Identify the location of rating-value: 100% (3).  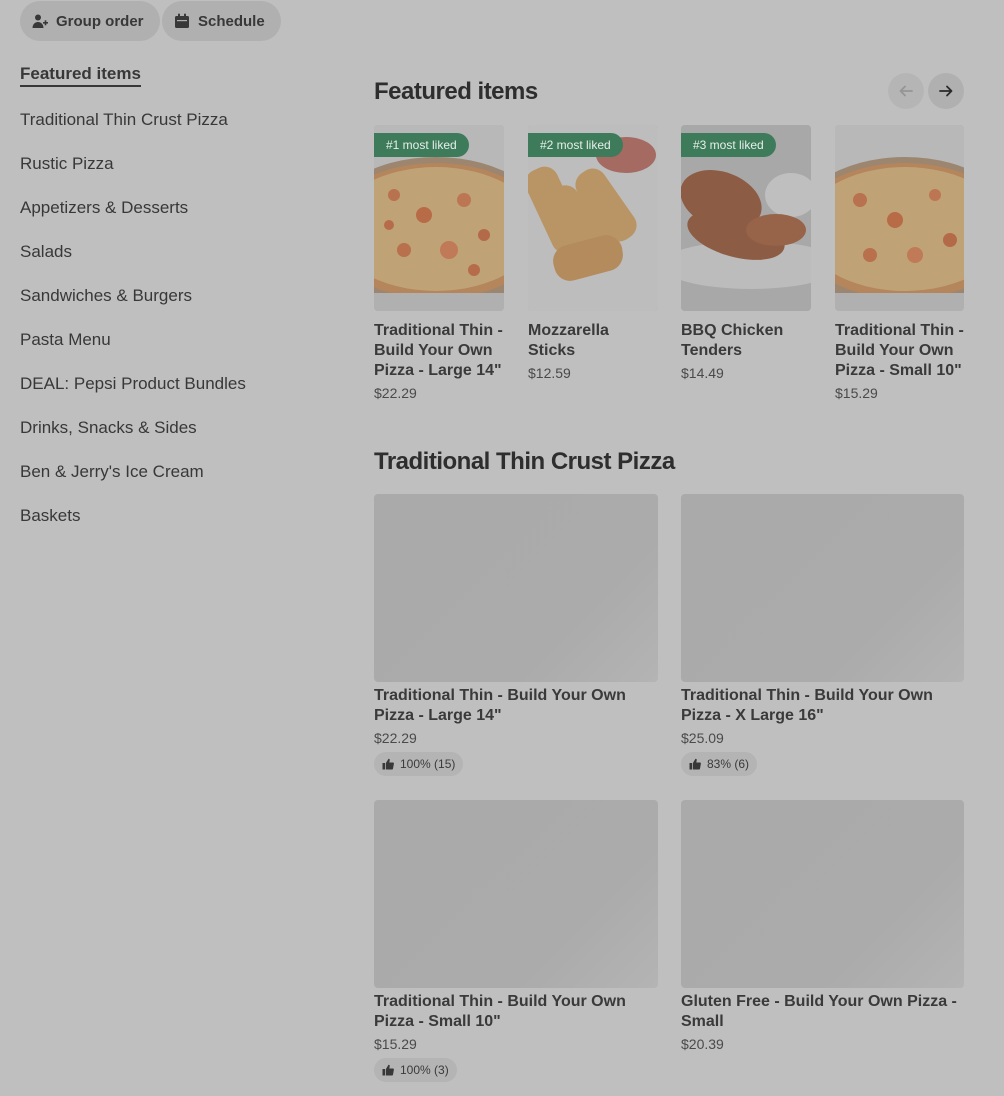
(424, 1070).